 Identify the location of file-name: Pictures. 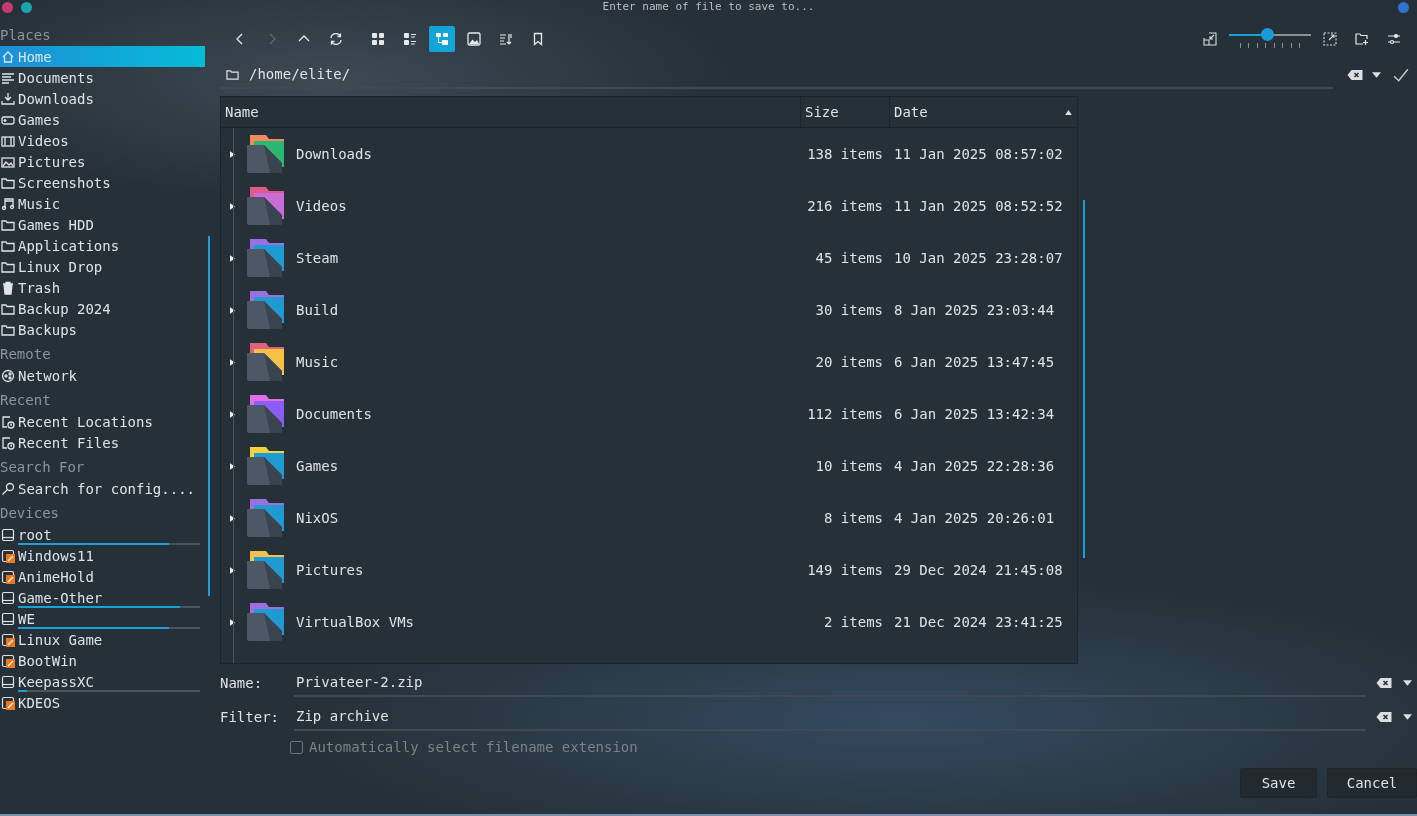
(330, 570).